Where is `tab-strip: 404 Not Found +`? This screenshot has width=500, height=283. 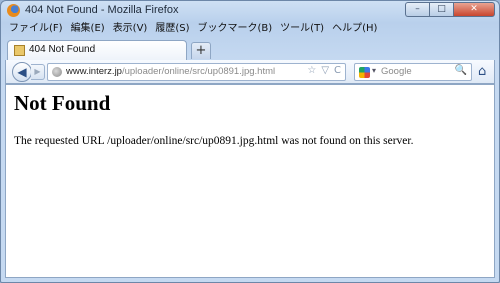
tab-strip: 404 Not Found + is located at coordinates (251, 49).